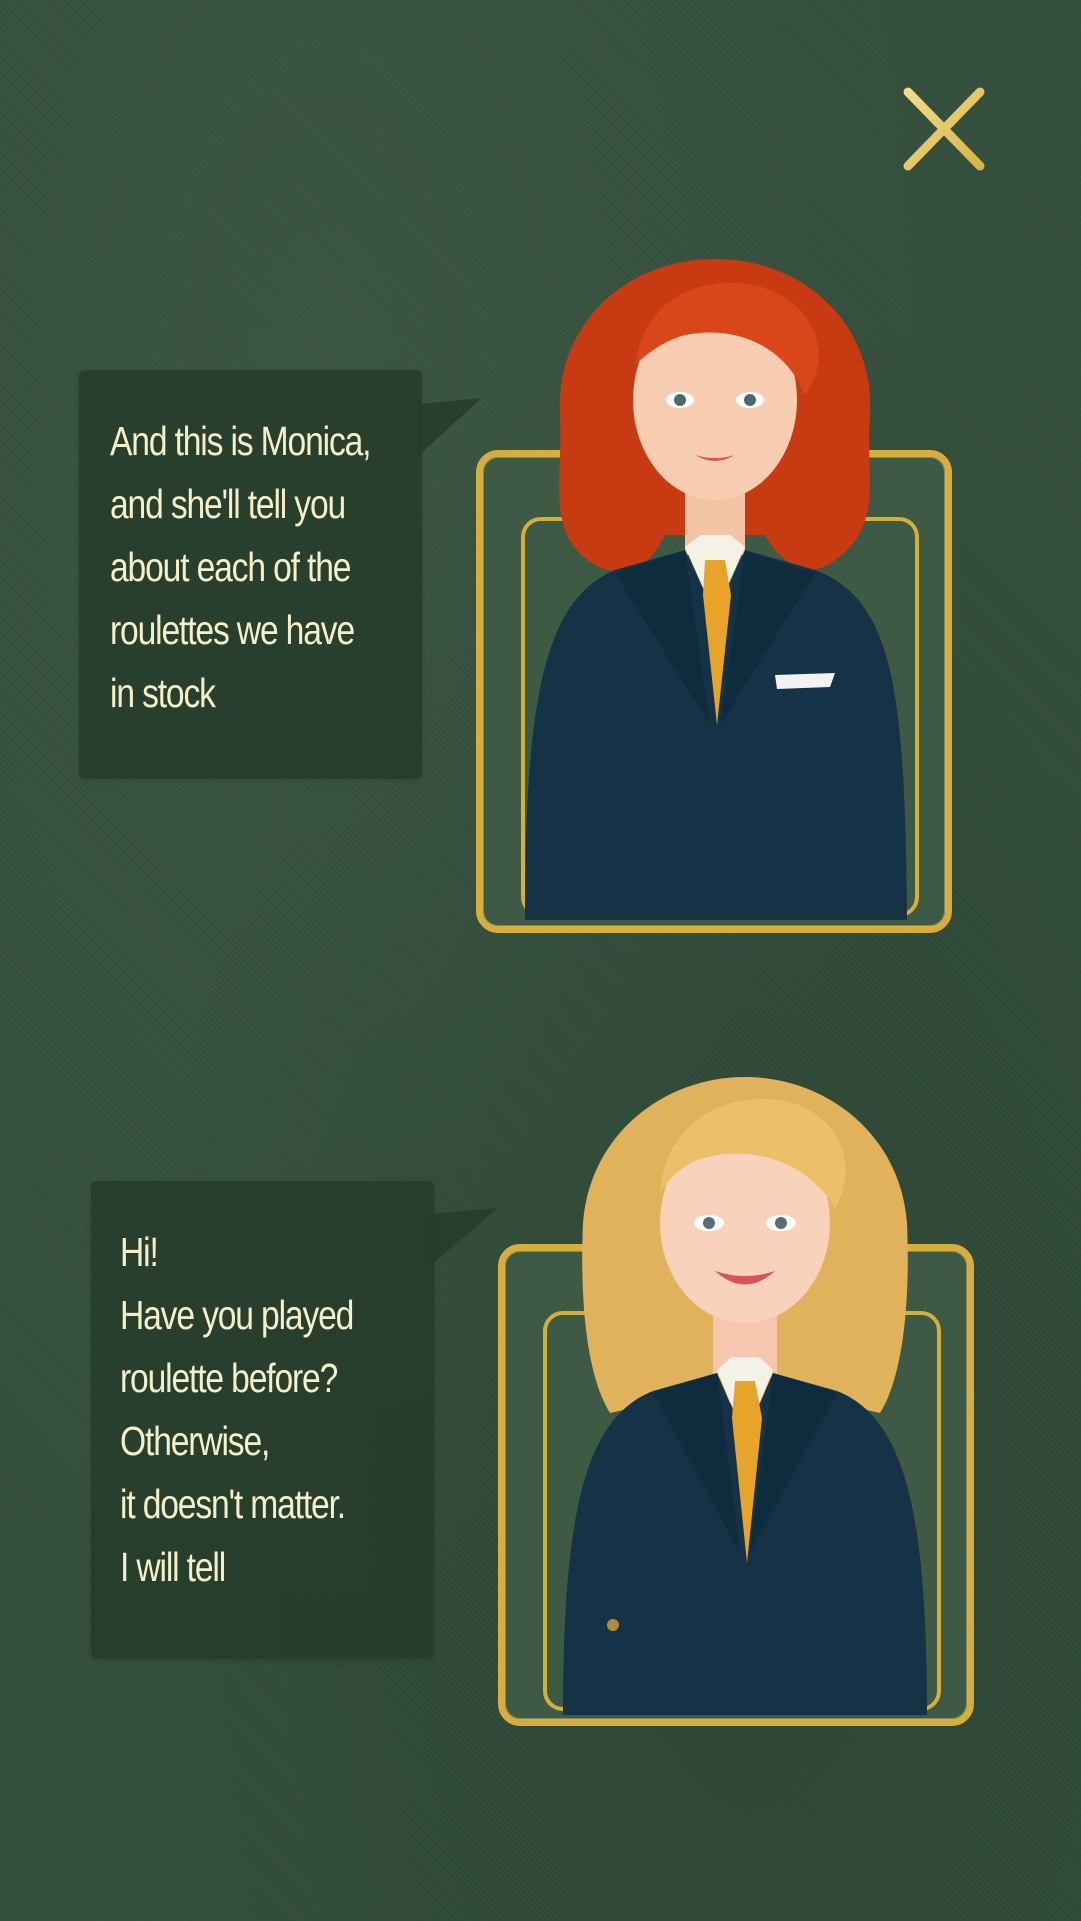  I want to click on redhead-woman-portrait, so click(716, 589).